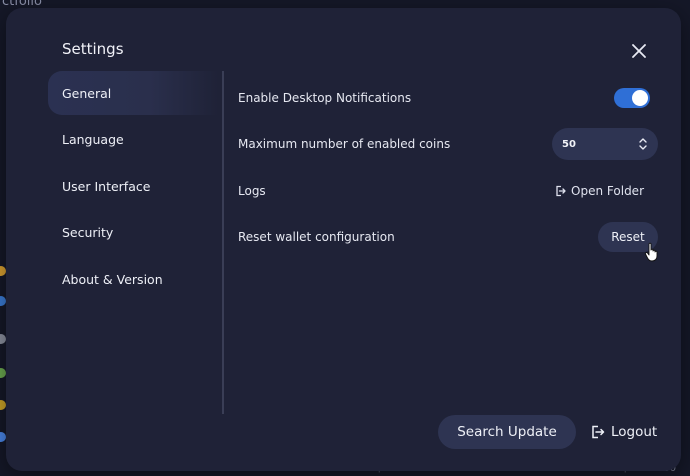 The width and height of the screenshot is (690, 476). I want to click on sidebar-item-label: Language, so click(93, 139).